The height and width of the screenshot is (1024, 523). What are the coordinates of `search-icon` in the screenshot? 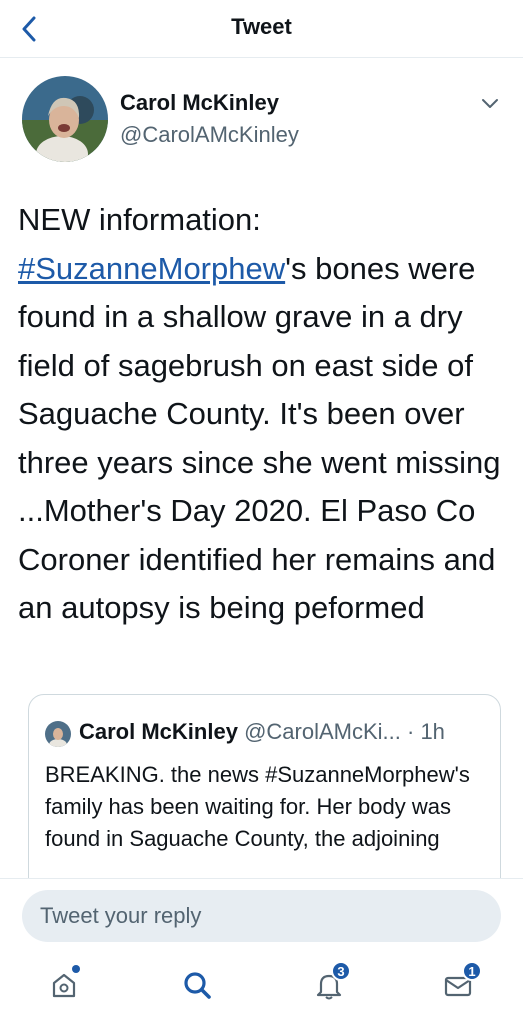 It's located at (197, 985).